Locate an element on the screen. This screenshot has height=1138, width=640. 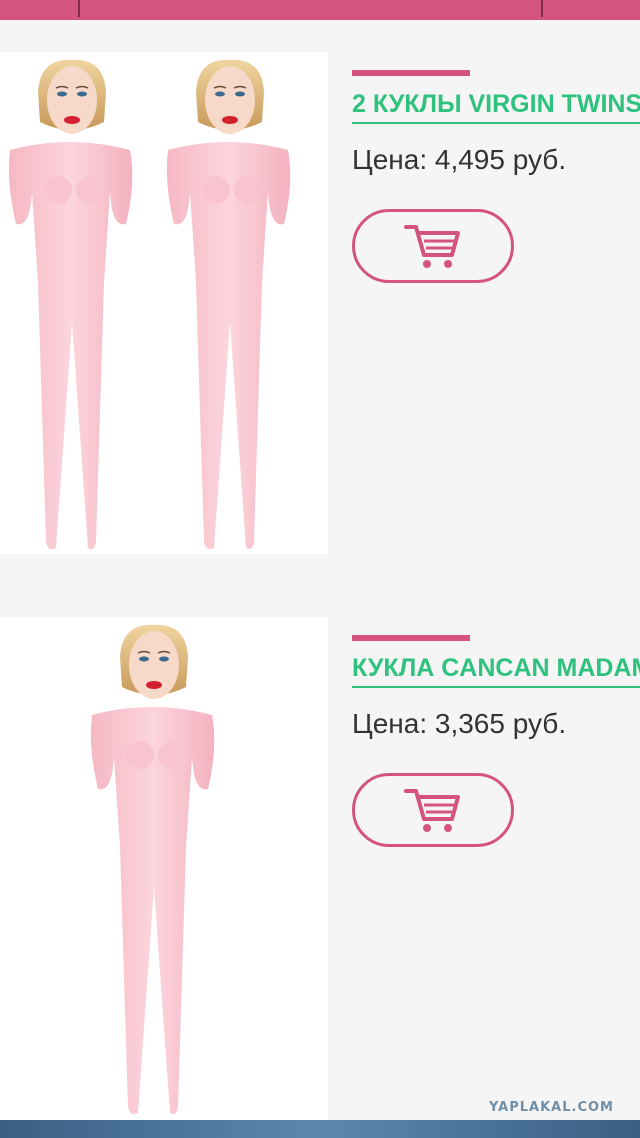
product-title: 2 КУКЛЫ VIRGIN TWINS is located at coordinates (496, 105).